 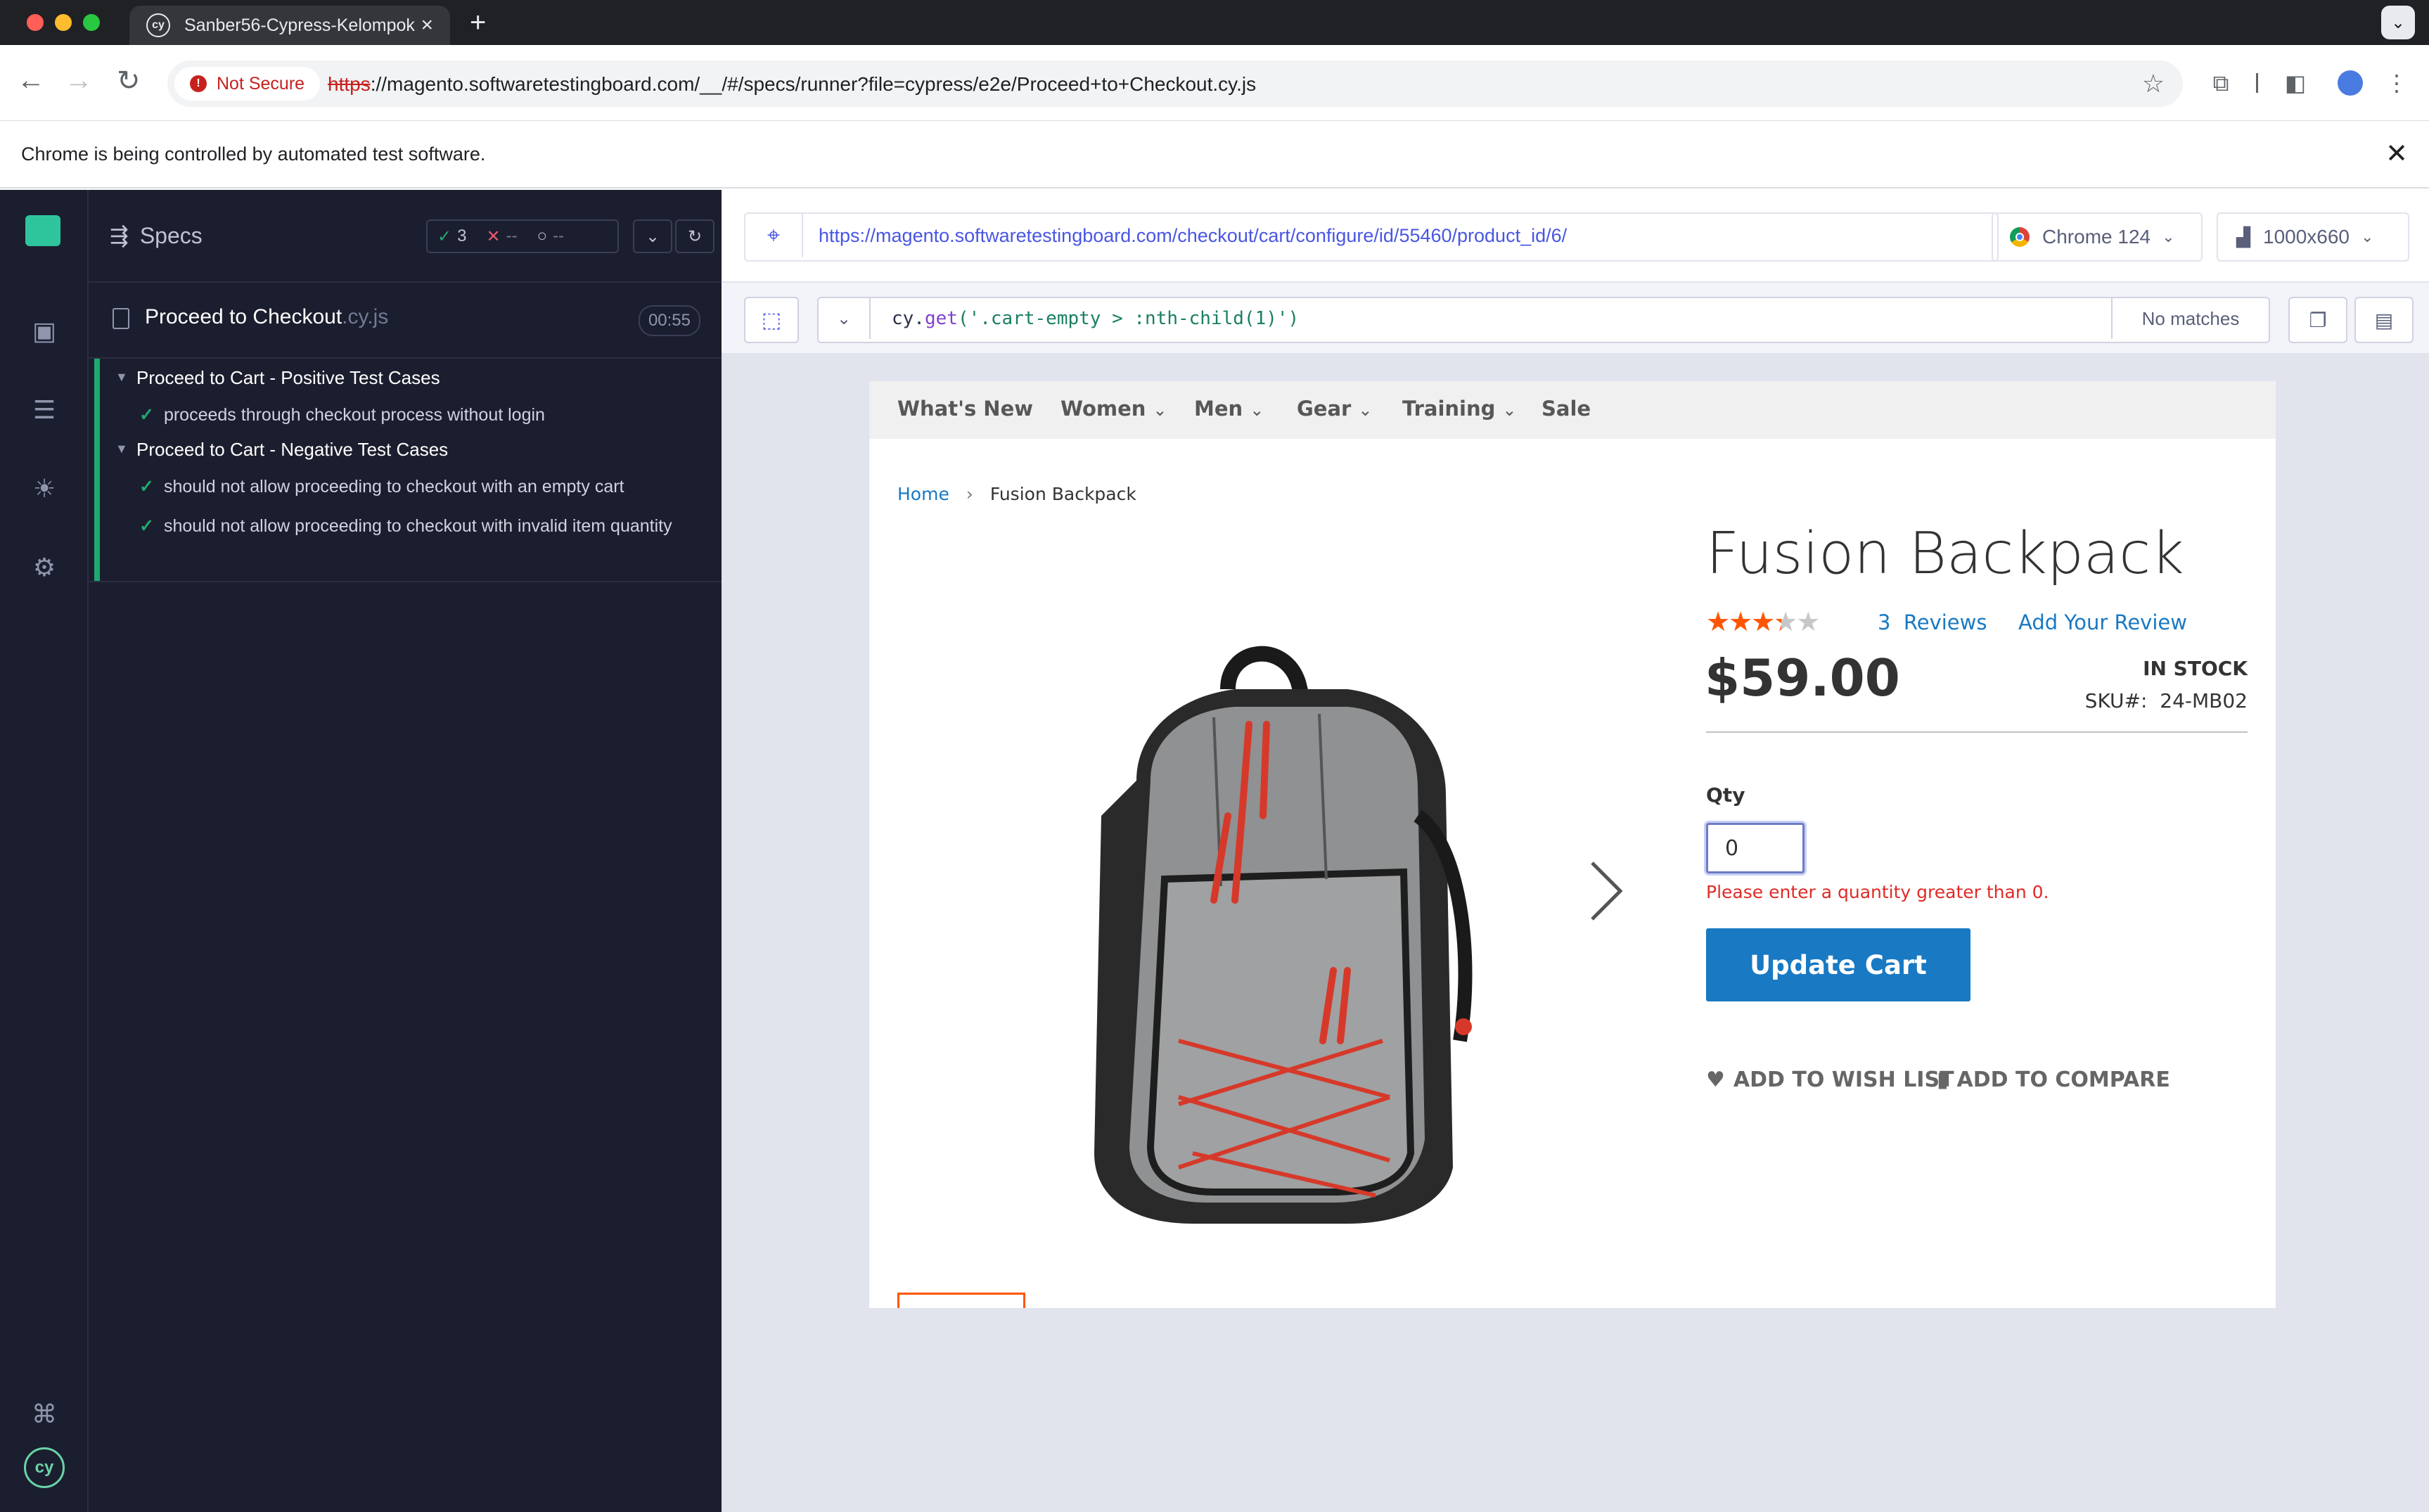 I want to click on reviews-link: 3 Reviews, so click(x=1932, y=622).